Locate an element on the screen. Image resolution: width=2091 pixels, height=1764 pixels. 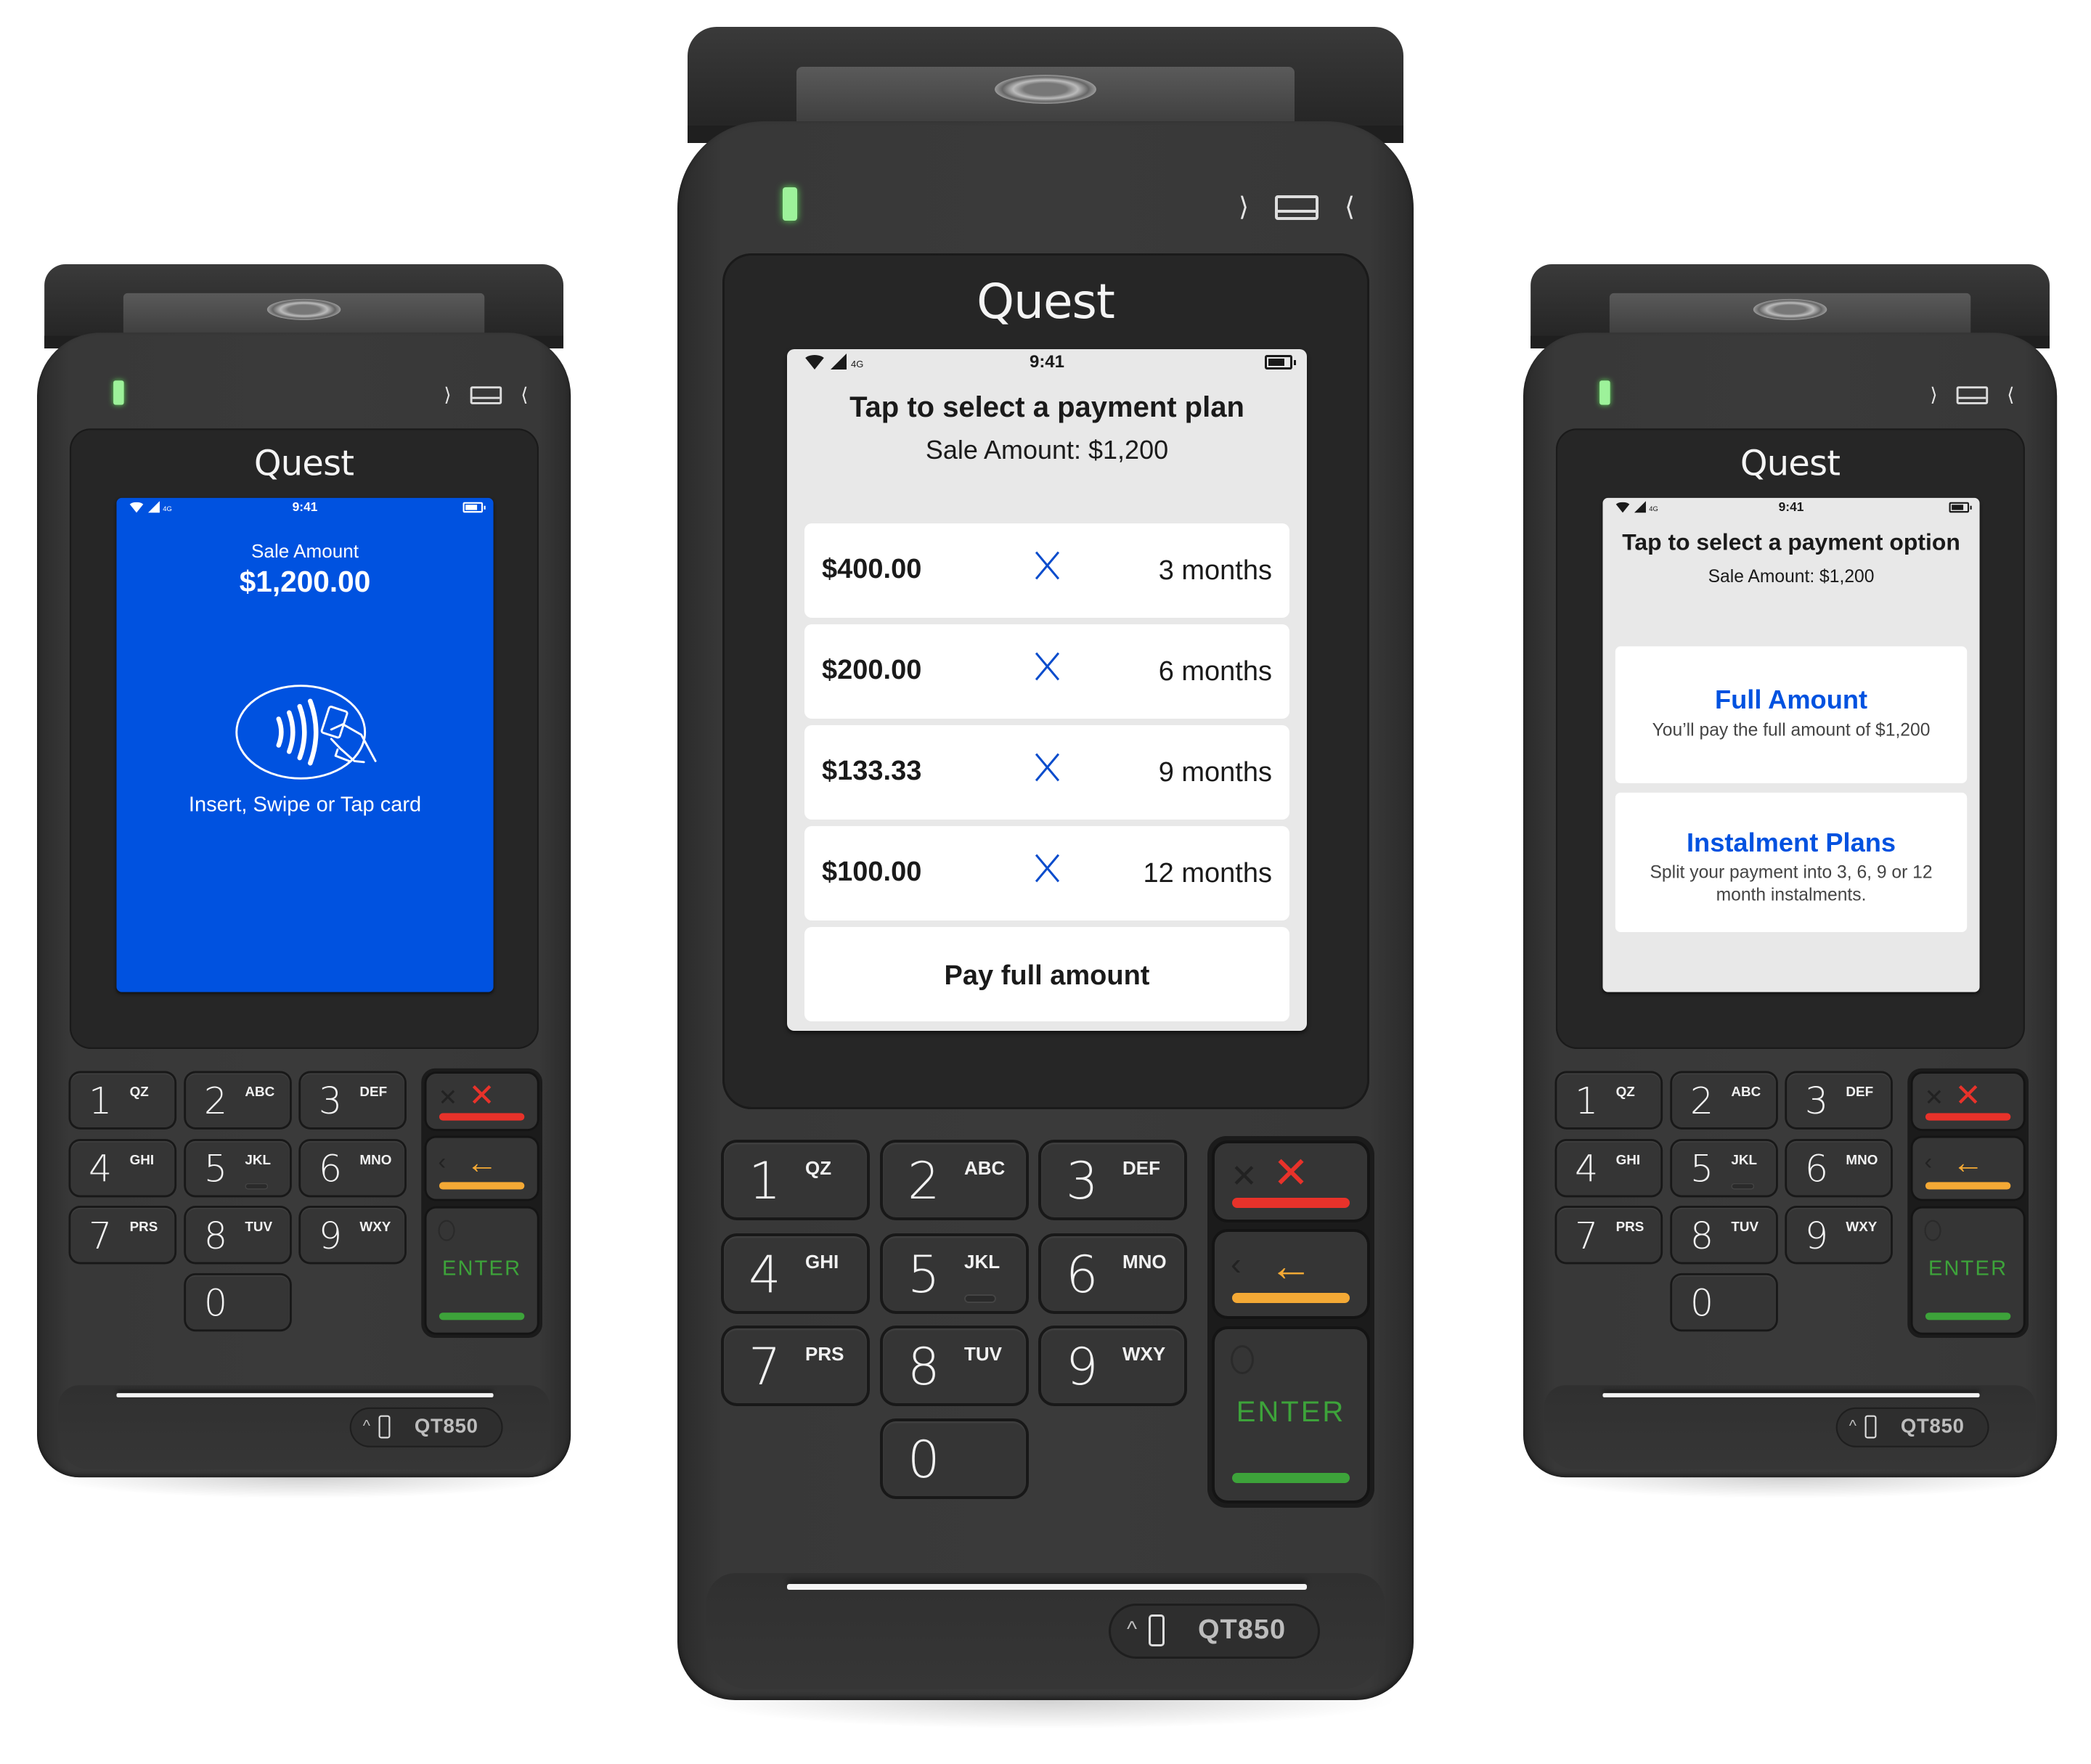
cancel-x-icon: ✕ is located at coordinates (1291, 1173).